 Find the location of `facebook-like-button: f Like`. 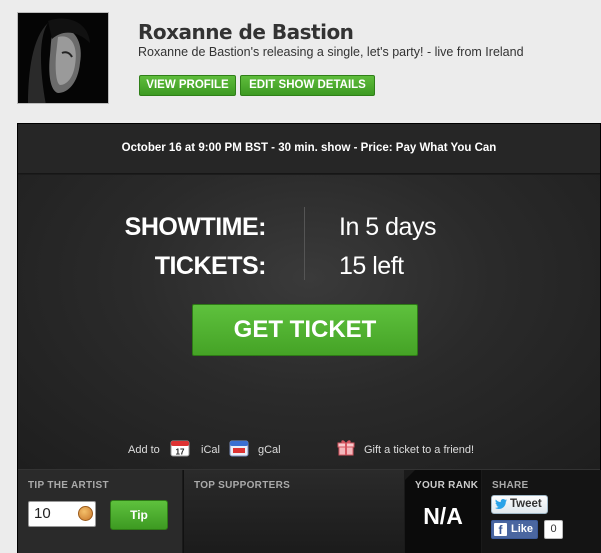

facebook-like-button: f Like is located at coordinates (514, 529).